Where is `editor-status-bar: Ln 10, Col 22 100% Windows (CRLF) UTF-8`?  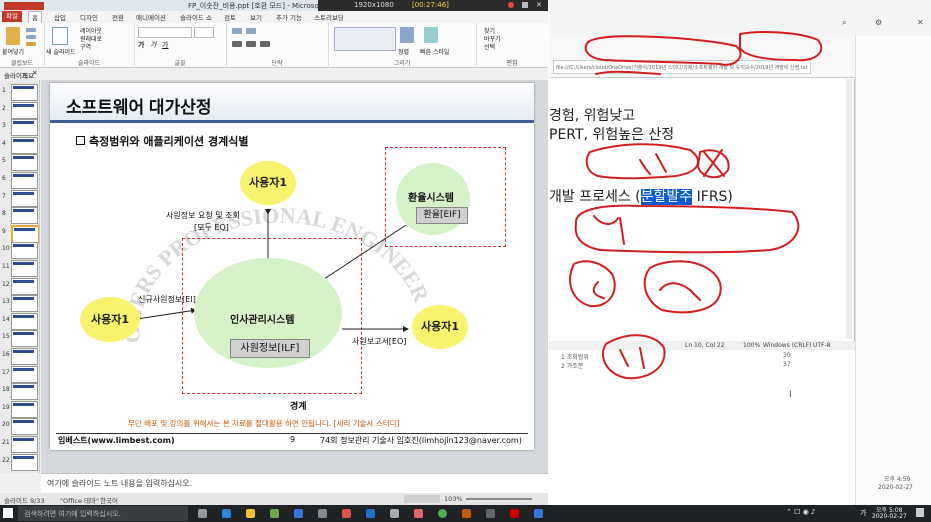 editor-status-bar: Ln 10, Col 22 100% Windows (CRLF) UTF-8 is located at coordinates (702, 345).